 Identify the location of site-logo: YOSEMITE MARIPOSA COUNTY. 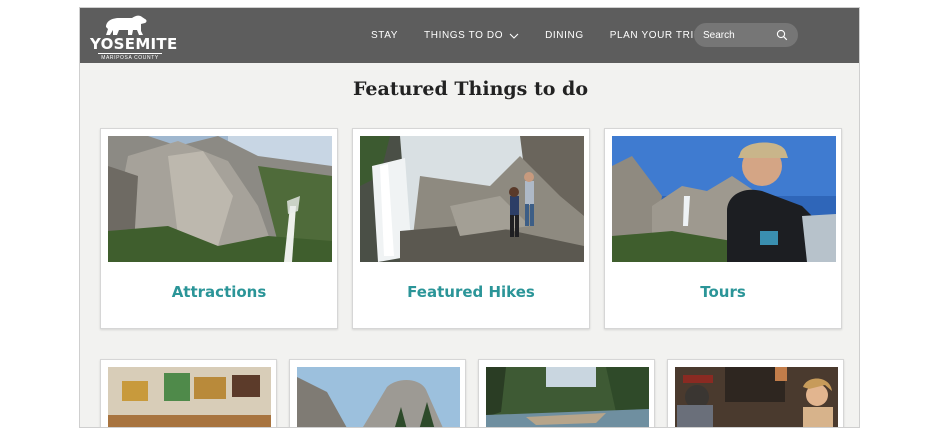
(134, 37).